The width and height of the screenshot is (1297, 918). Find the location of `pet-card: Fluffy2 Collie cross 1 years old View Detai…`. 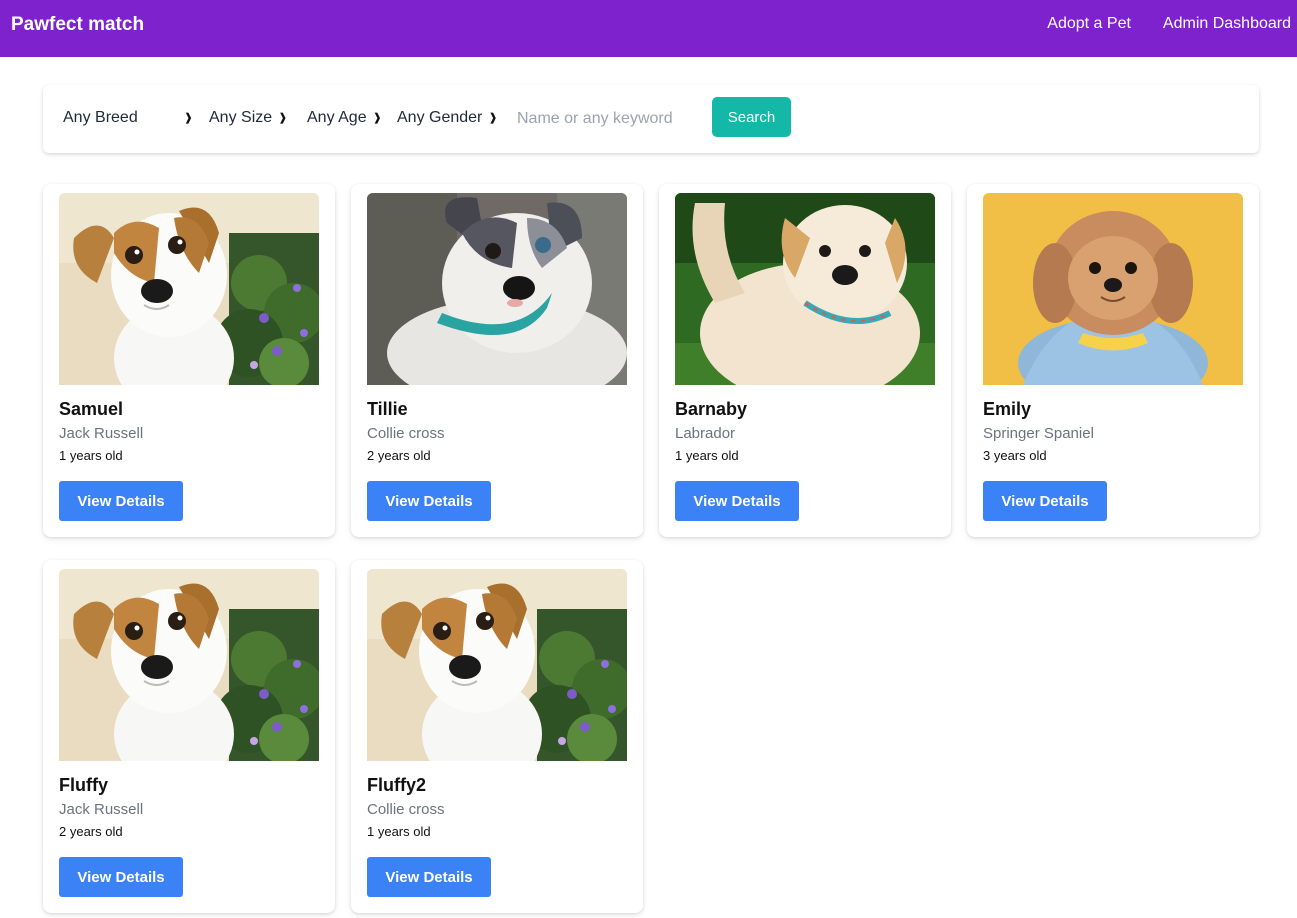

pet-card: Fluffy2 Collie cross 1 years old View Detai… is located at coordinates (497, 736).